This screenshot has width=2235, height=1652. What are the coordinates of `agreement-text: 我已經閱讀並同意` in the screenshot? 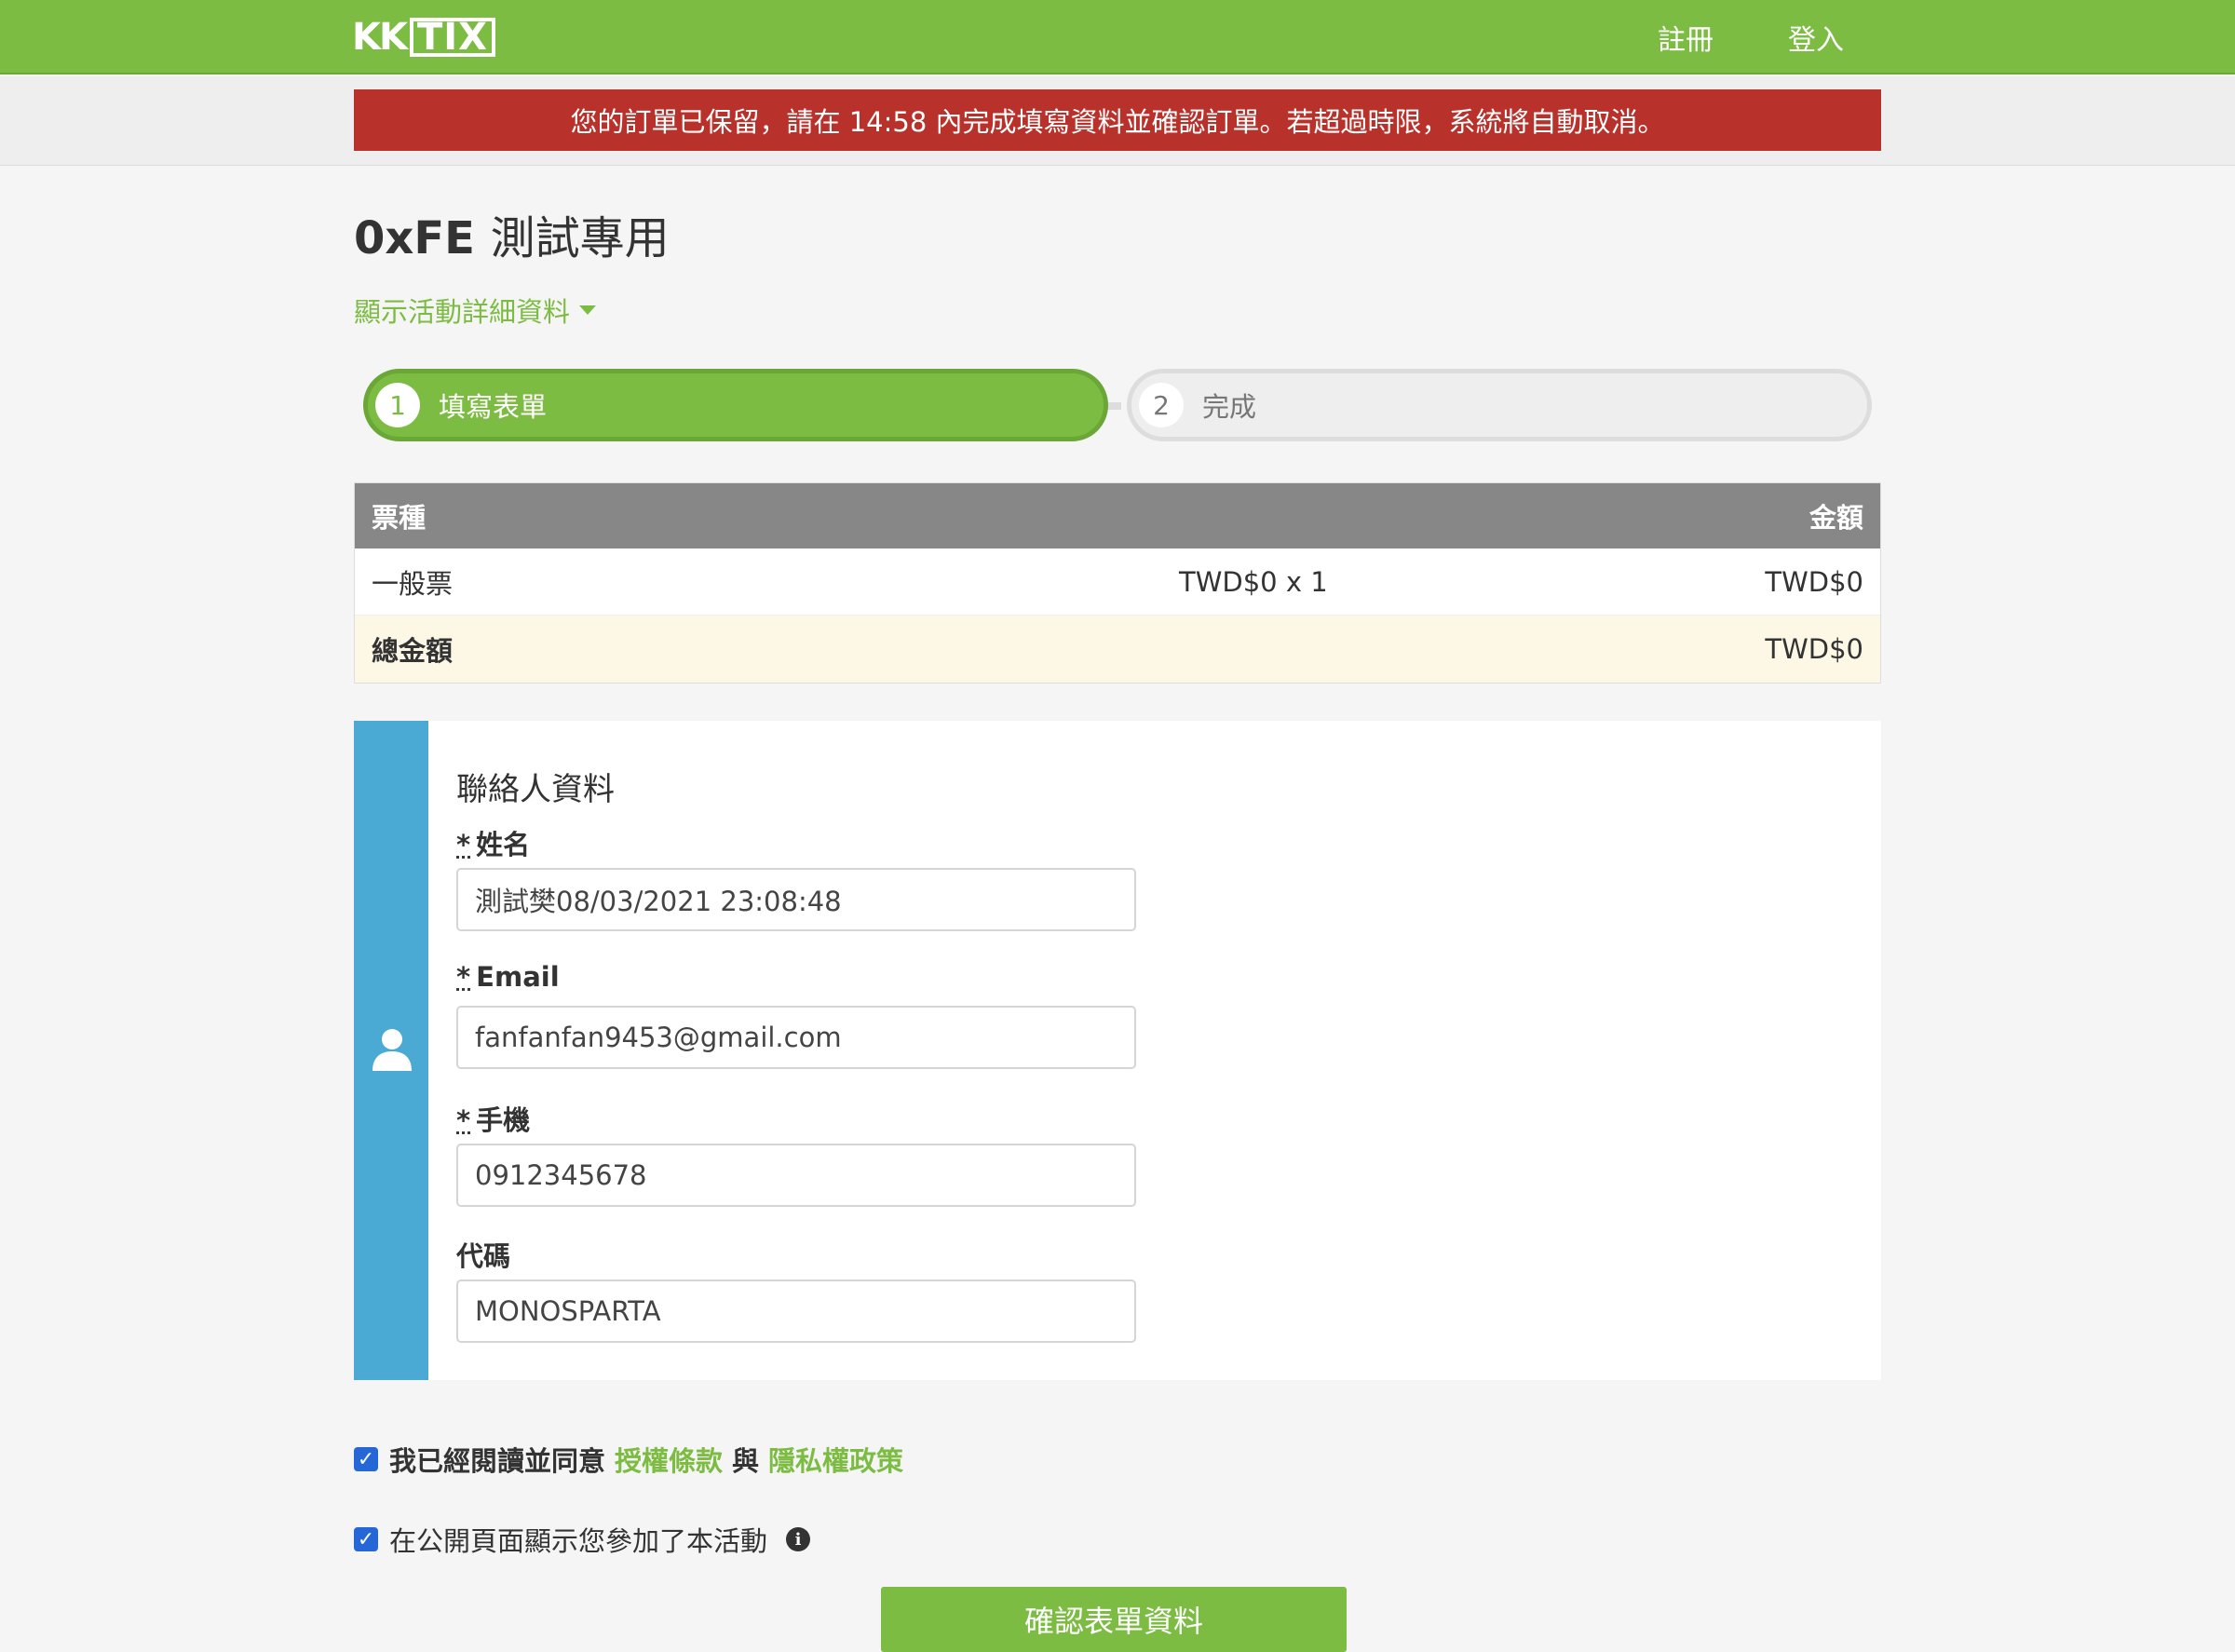 It's located at (497, 1461).